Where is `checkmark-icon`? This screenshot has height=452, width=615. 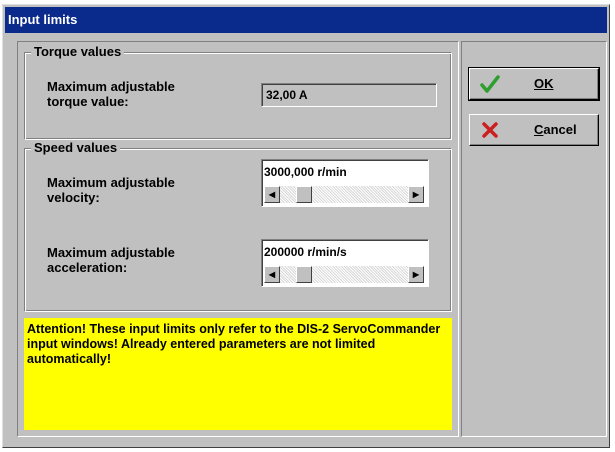
checkmark-icon is located at coordinates (490, 84).